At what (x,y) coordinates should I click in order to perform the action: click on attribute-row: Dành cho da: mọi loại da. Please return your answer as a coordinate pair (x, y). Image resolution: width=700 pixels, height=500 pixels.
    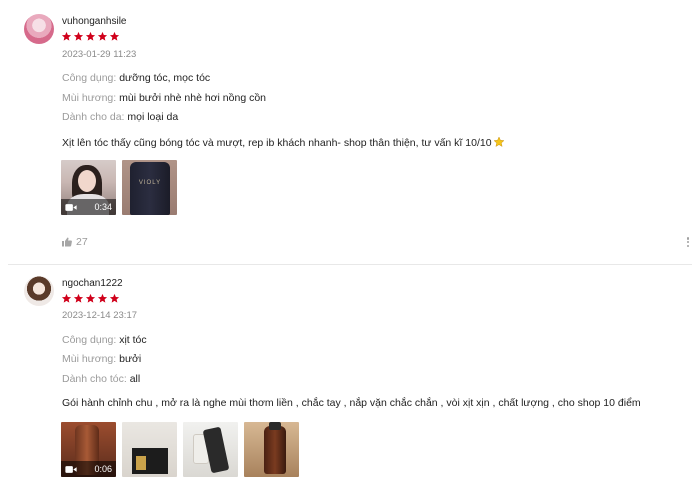
    Looking at the image, I should click on (120, 117).